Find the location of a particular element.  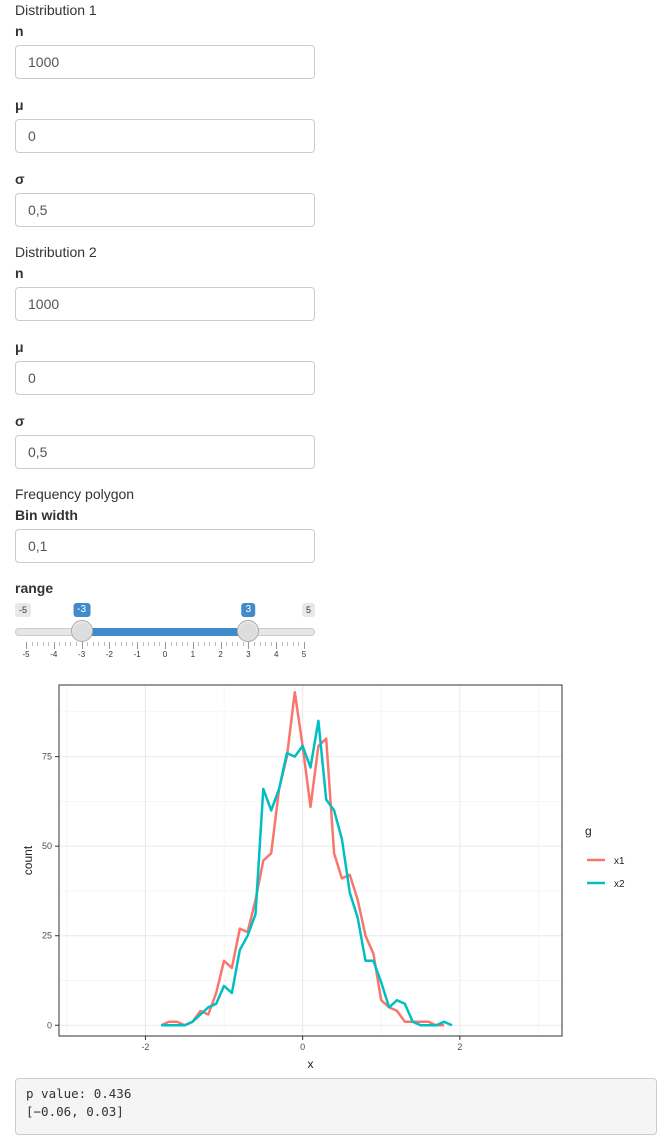

dist2-sigma-input is located at coordinates (165, 452).